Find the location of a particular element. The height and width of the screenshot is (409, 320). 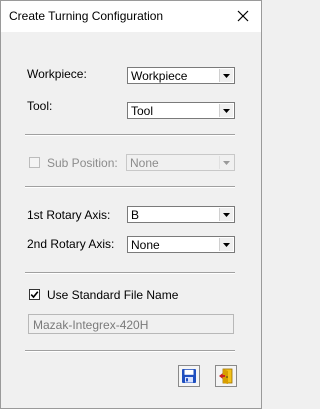

workpiece-combo: Workpiece is located at coordinates (181, 75).